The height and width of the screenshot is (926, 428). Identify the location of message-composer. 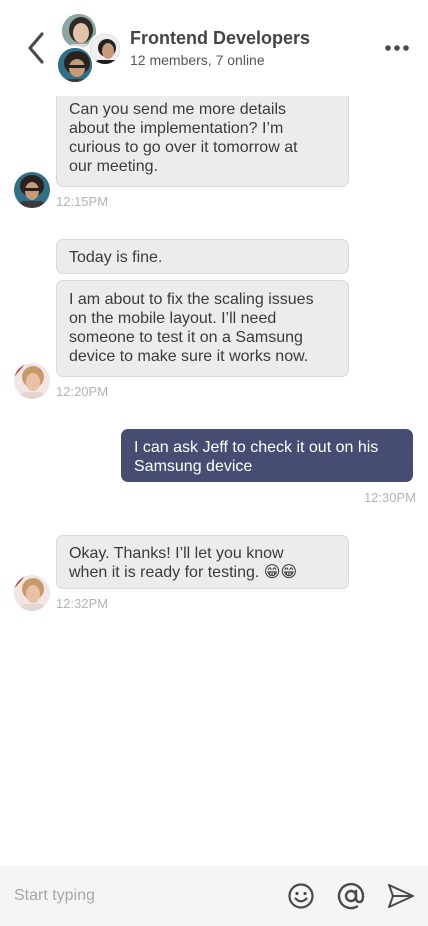
(214, 896).